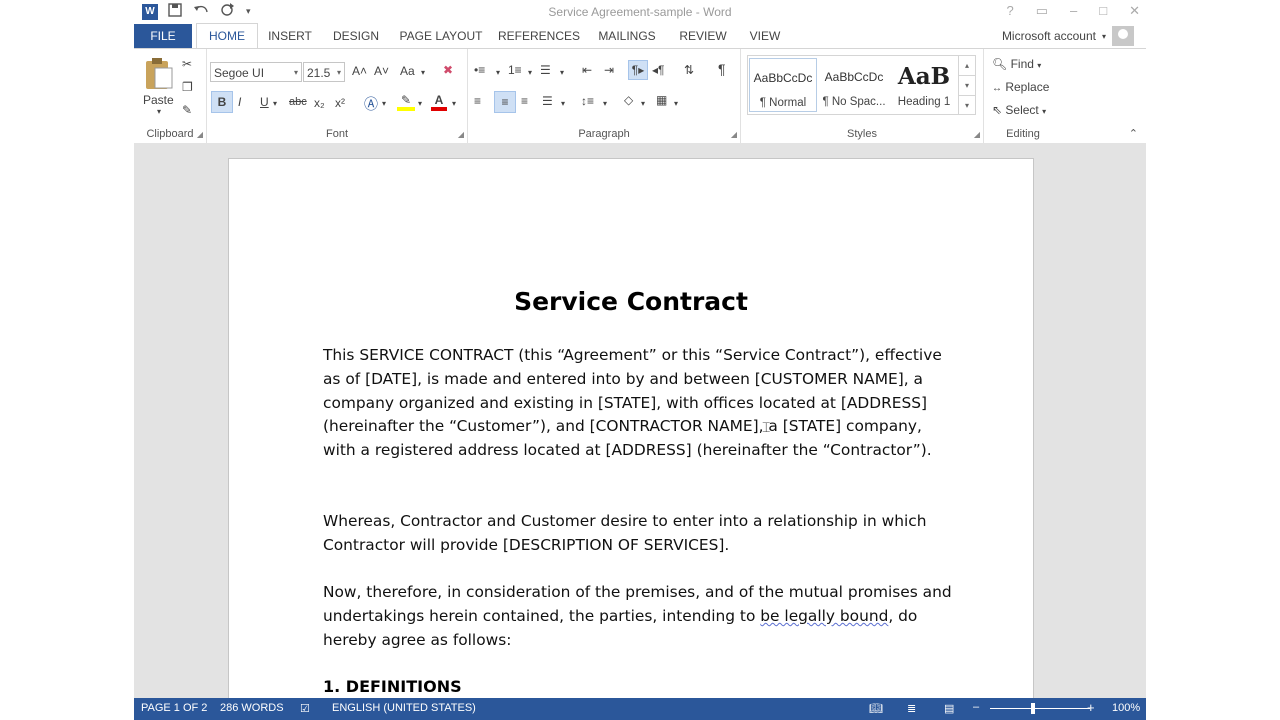  Describe the element at coordinates (783, 85) in the screenshot. I see `style-normal: AaBbCcDc ¶ Normal` at that location.